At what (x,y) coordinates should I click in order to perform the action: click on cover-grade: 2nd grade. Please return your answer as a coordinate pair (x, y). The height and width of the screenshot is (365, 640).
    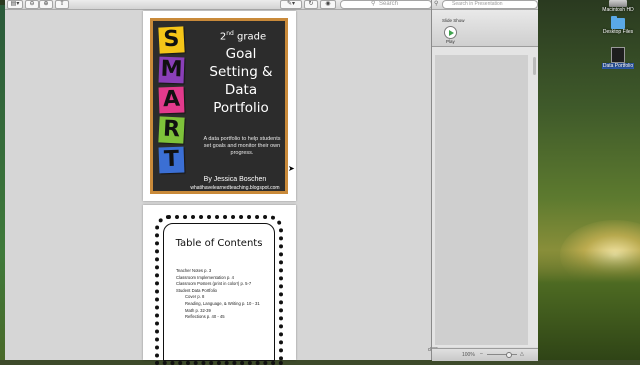
    Looking at the image, I should click on (243, 36).